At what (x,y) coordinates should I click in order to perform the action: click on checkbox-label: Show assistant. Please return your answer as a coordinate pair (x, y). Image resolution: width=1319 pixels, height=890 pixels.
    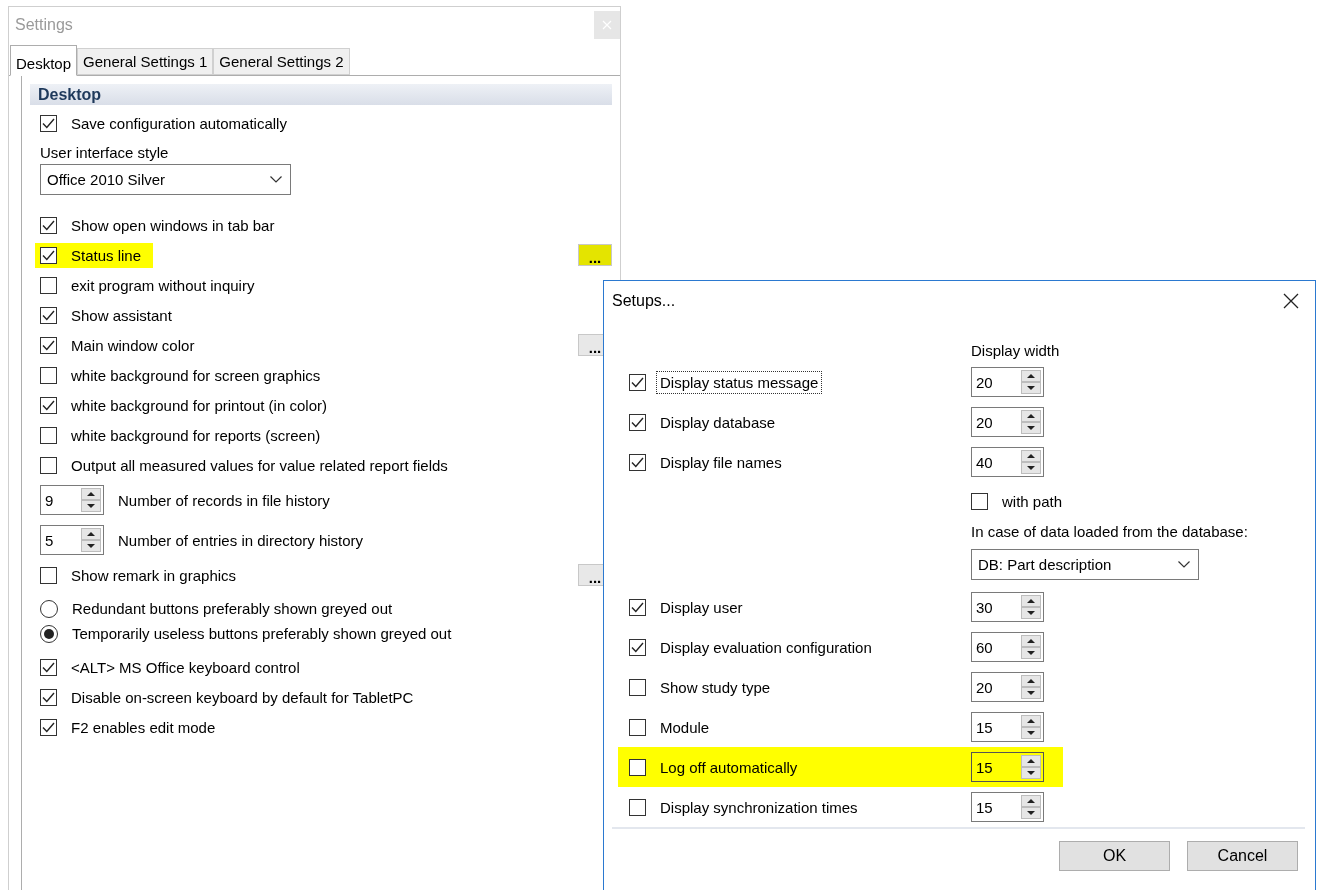
    Looking at the image, I should click on (121, 315).